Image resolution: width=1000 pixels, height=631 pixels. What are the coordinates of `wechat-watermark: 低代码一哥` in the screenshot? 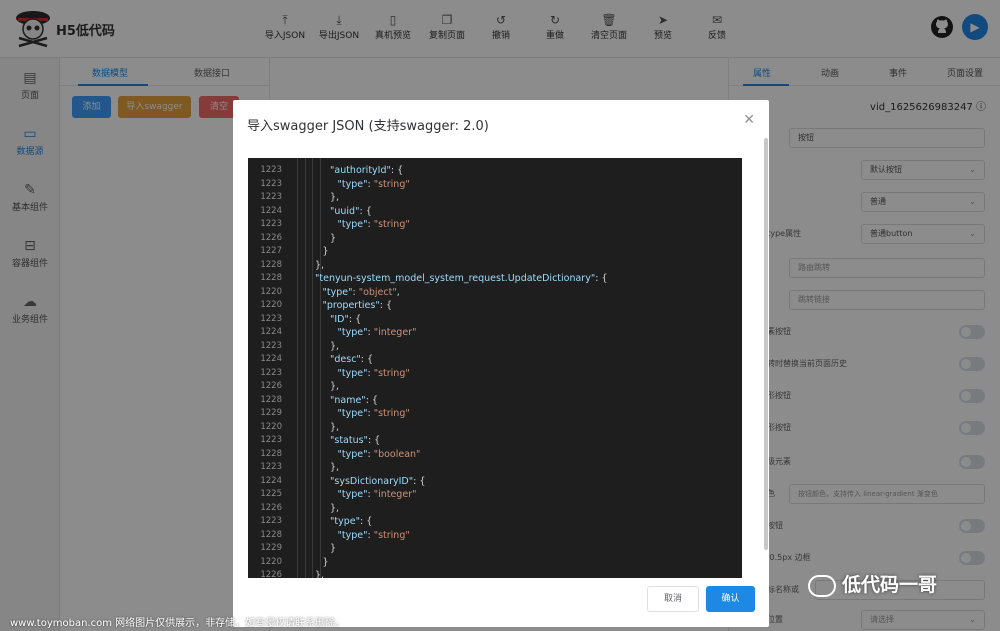 It's located at (872, 583).